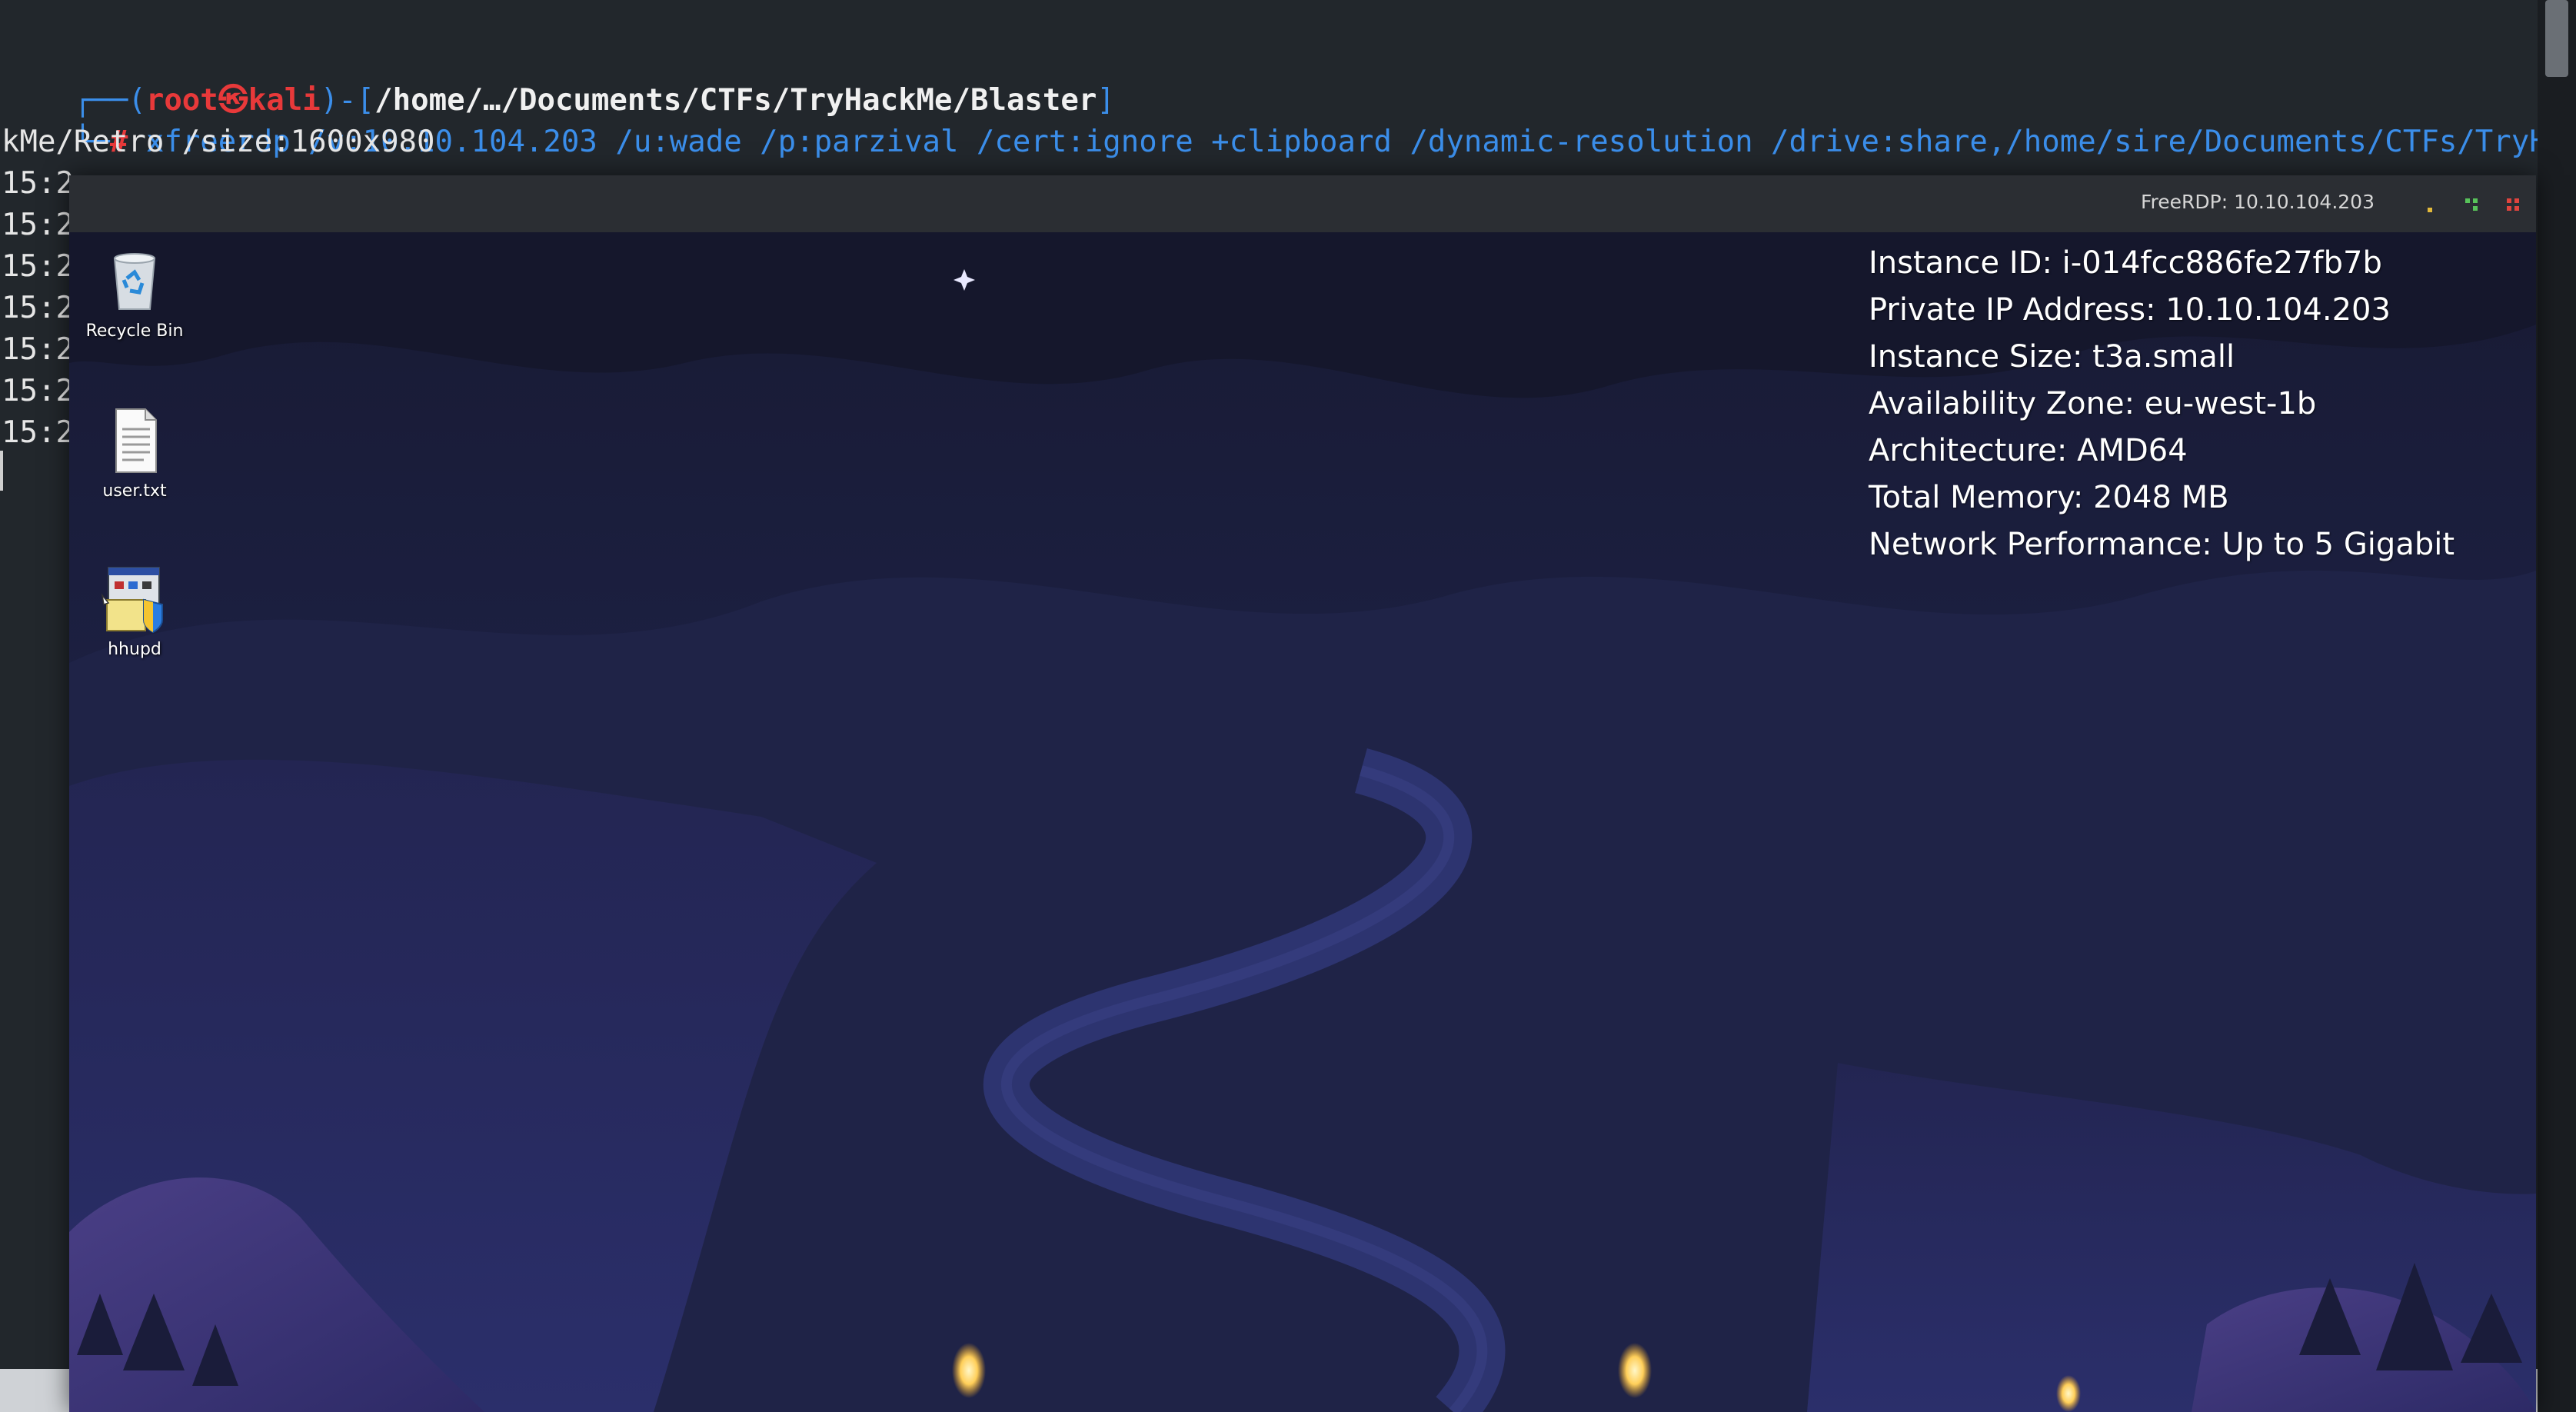  I want to click on command-continuation: kMe/Retro /size:1600x980, so click(218, 142).